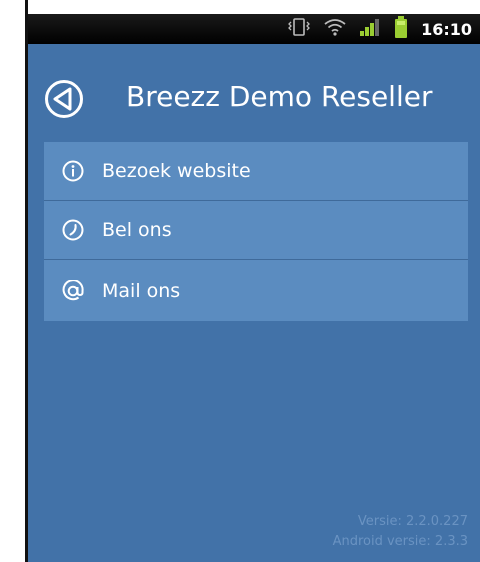 Image resolution: width=480 pixels, height=562 pixels. I want to click on signal-icon, so click(370, 29).